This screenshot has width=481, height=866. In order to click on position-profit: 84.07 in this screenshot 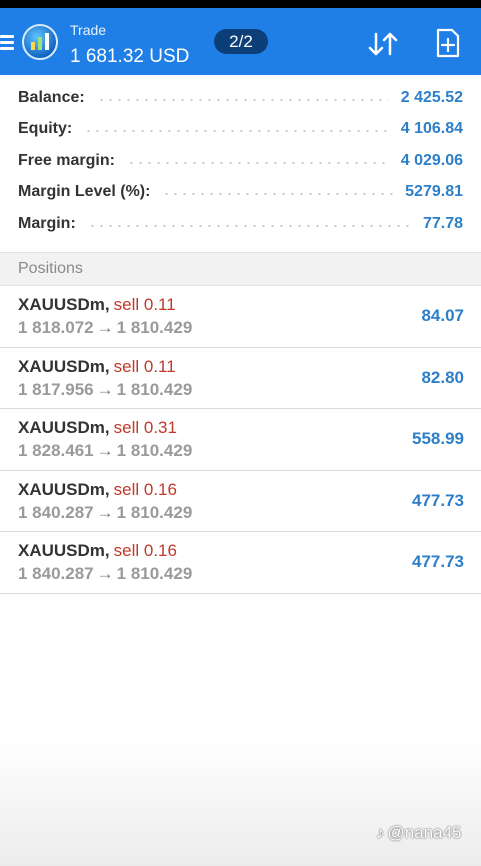, I will do `click(442, 315)`.